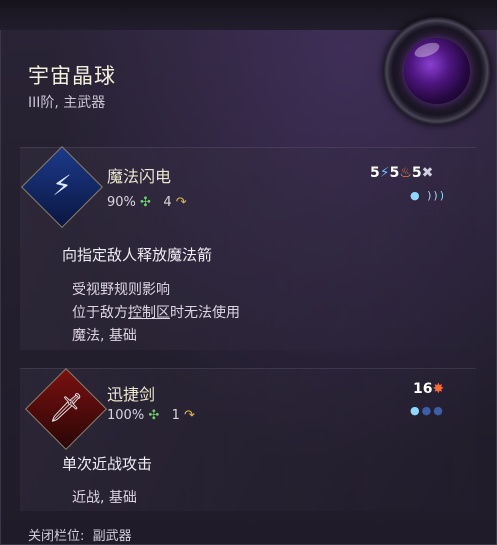 This screenshot has width=497, height=545. Describe the element at coordinates (416, 173) in the screenshot. I see `cost-fire: 5` at that location.